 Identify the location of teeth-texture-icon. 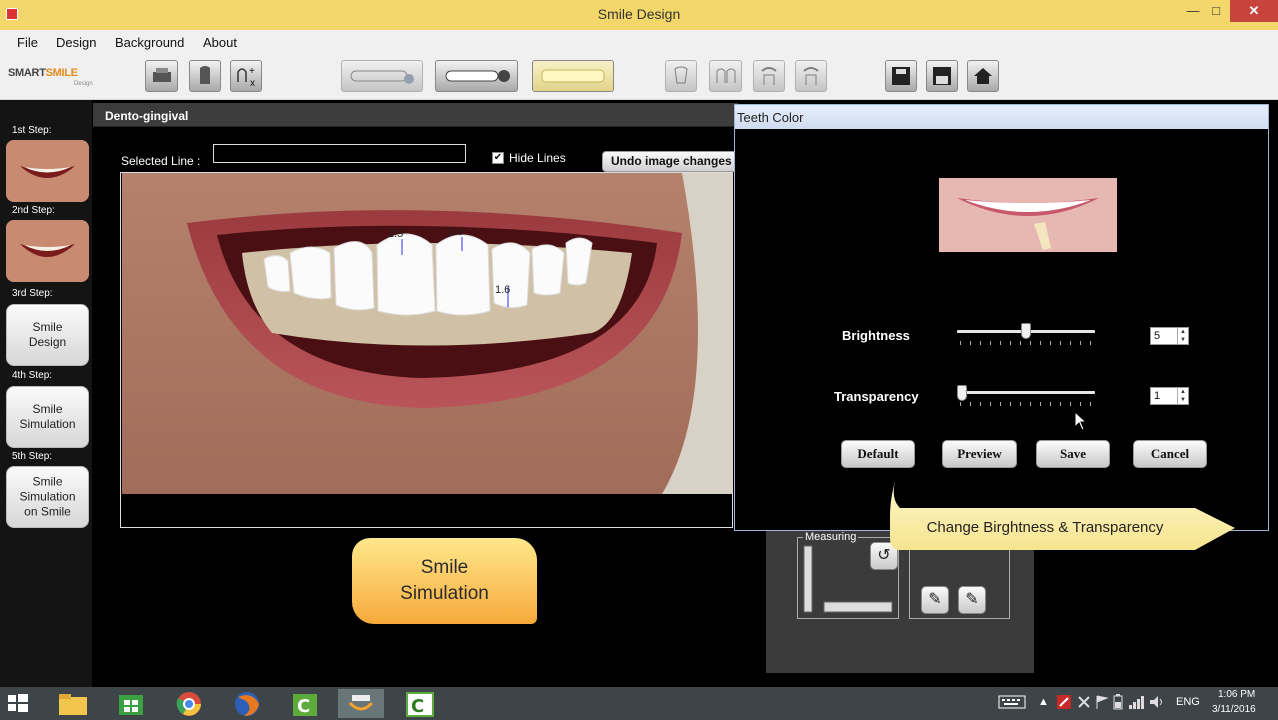
(477, 76).